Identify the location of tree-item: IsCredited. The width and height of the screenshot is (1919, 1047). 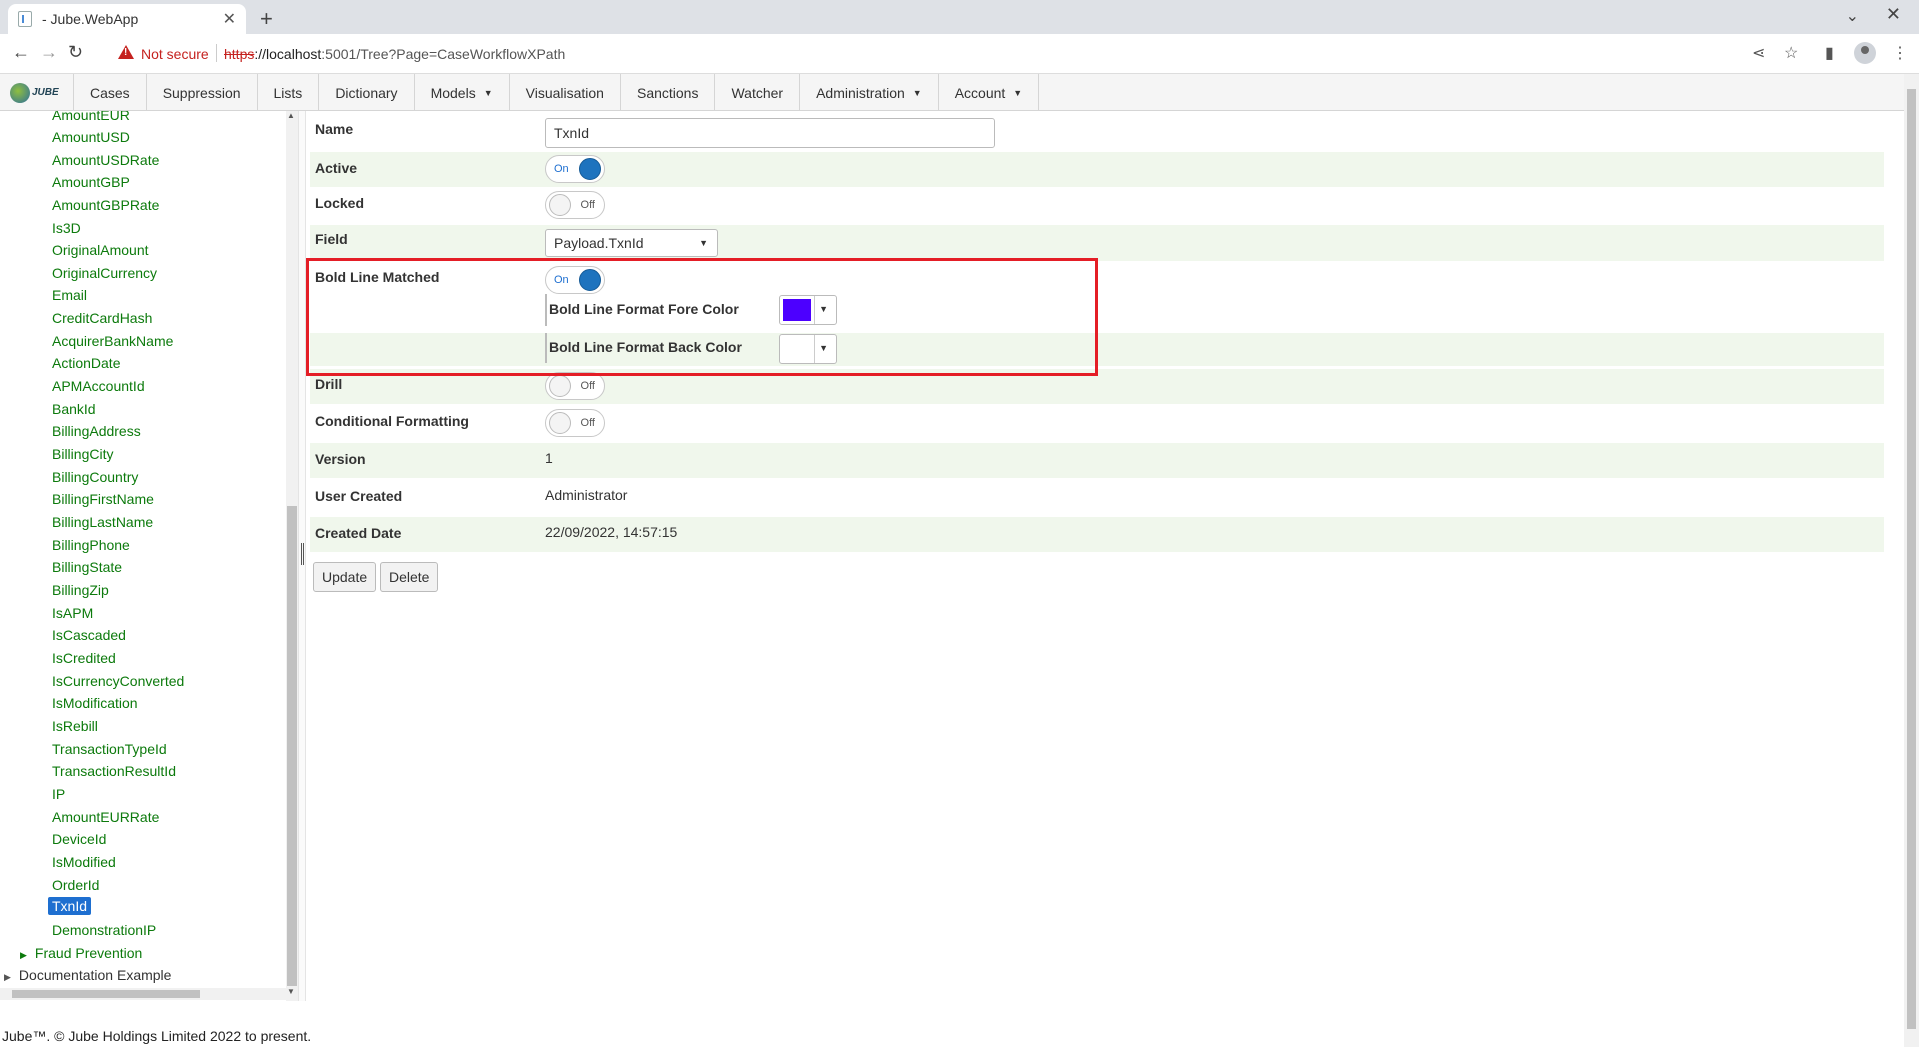
(84, 658).